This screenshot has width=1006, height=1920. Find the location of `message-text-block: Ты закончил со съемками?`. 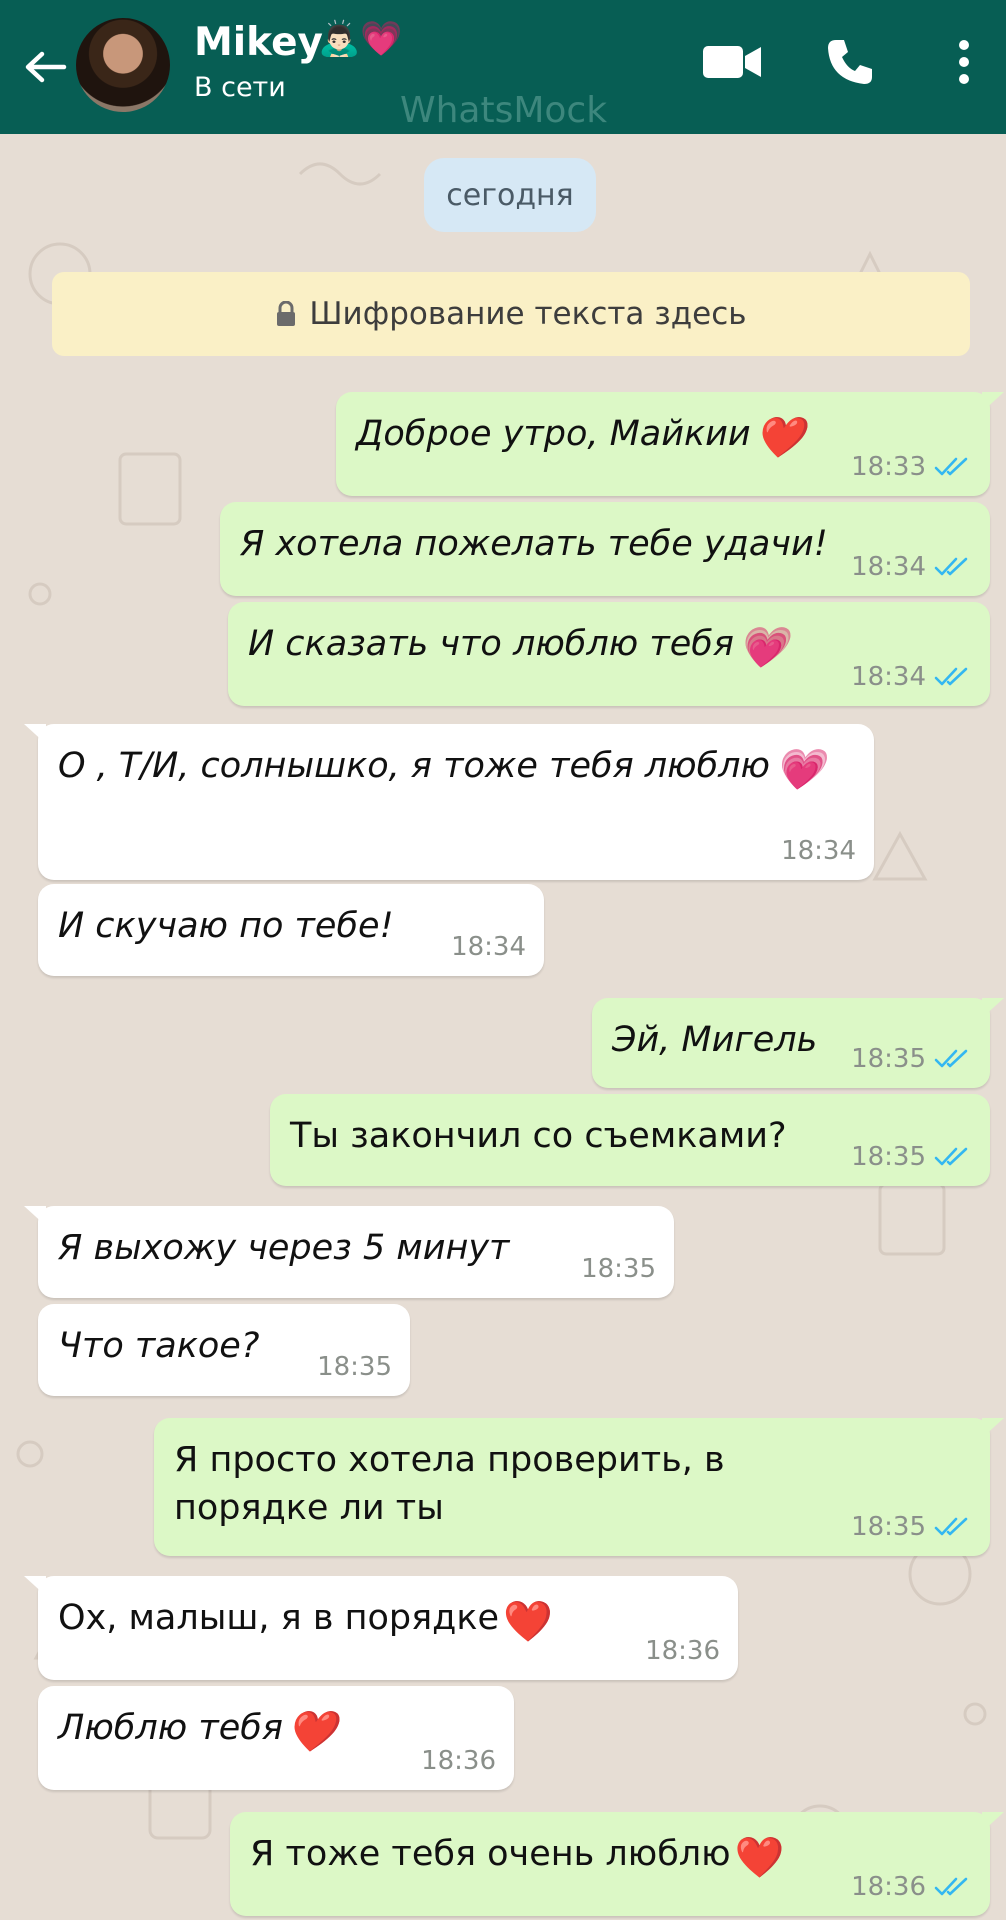

message-text-block: Ты закончил со съемками? is located at coordinates (565, 1136).